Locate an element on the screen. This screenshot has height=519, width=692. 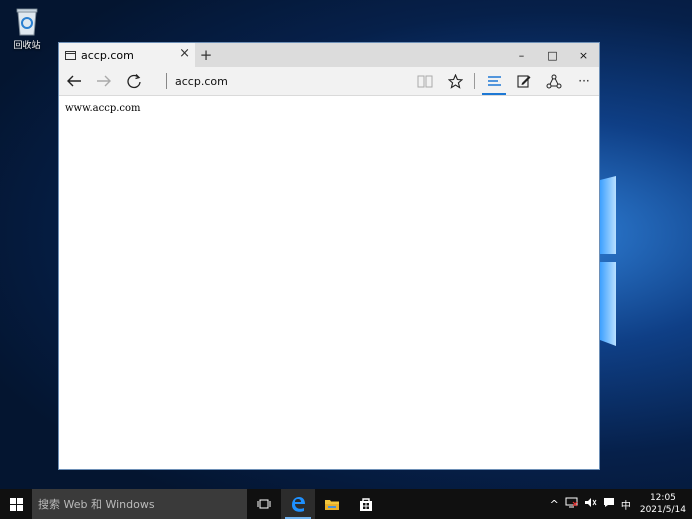
minimize-button: – is located at coordinates (521, 55).